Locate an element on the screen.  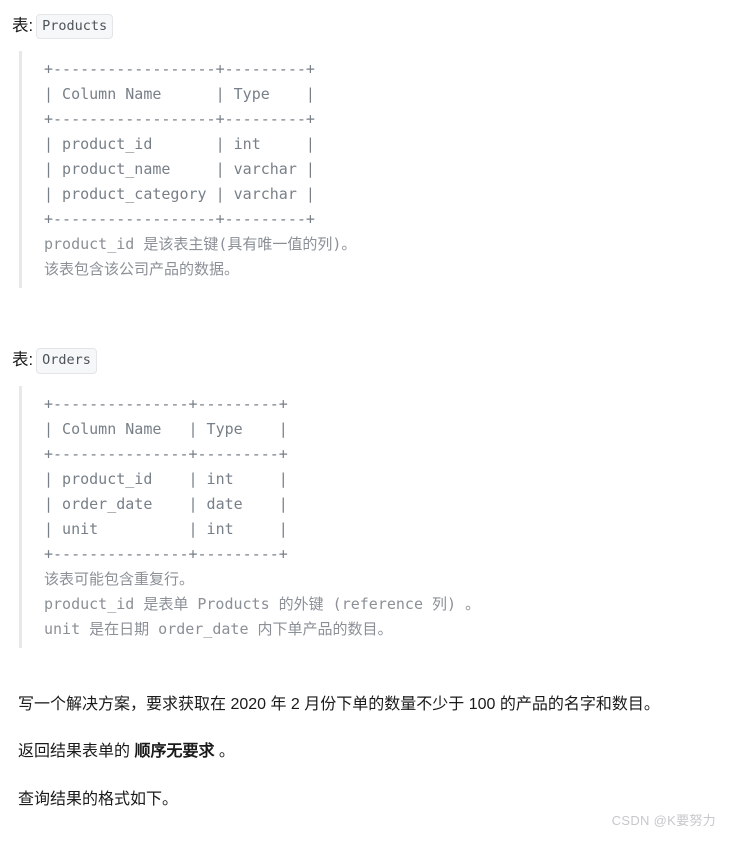
table-note-products-0: product_id 是该表主键(具有唯一值的列)。 is located at coordinates (200, 244).